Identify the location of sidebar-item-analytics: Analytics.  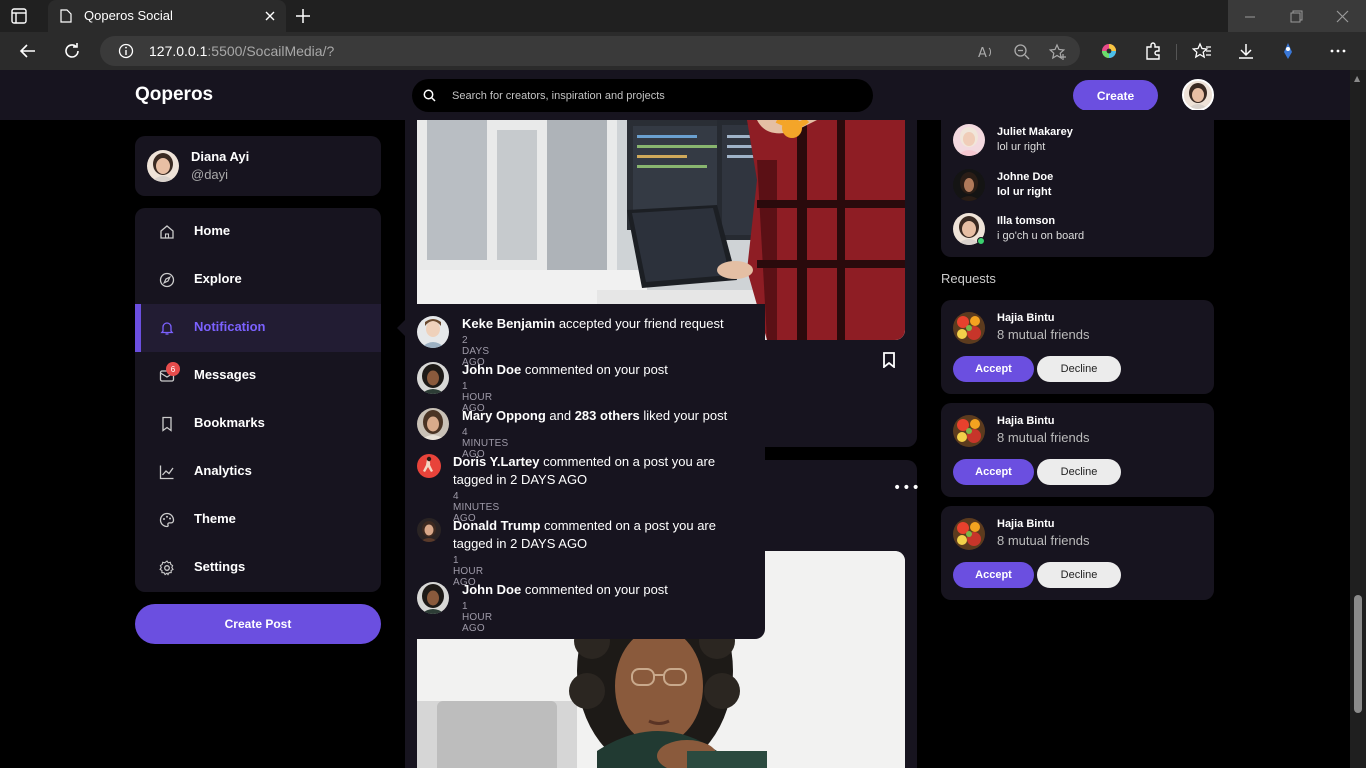
(258, 472).